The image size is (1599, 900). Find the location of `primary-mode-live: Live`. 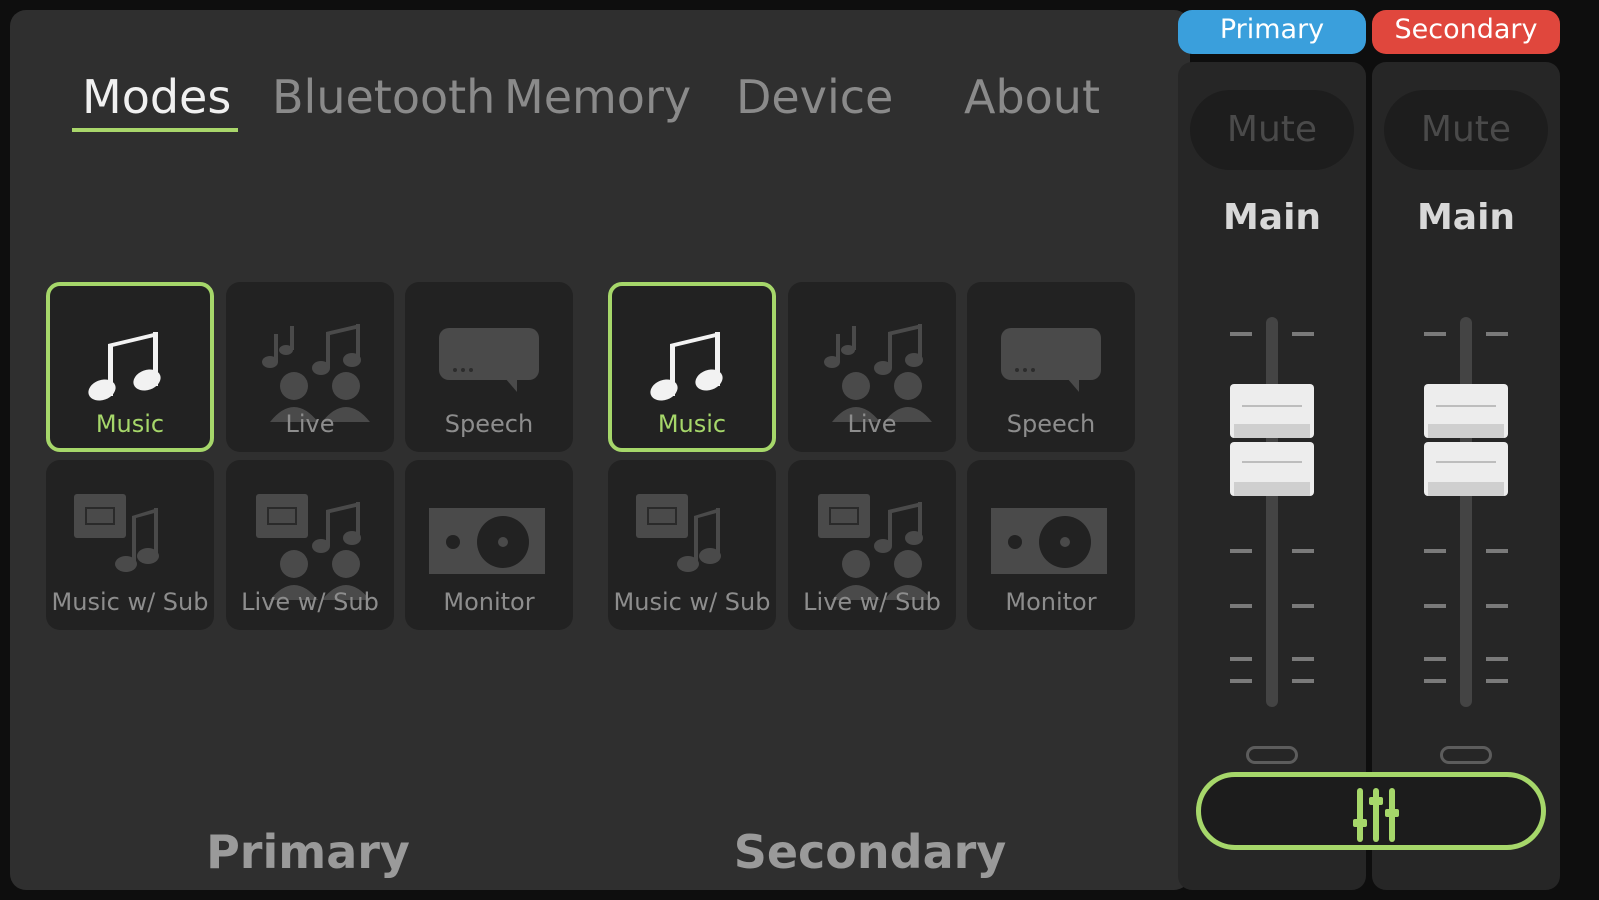

primary-mode-live: Live is located at coordinates (310, 367).